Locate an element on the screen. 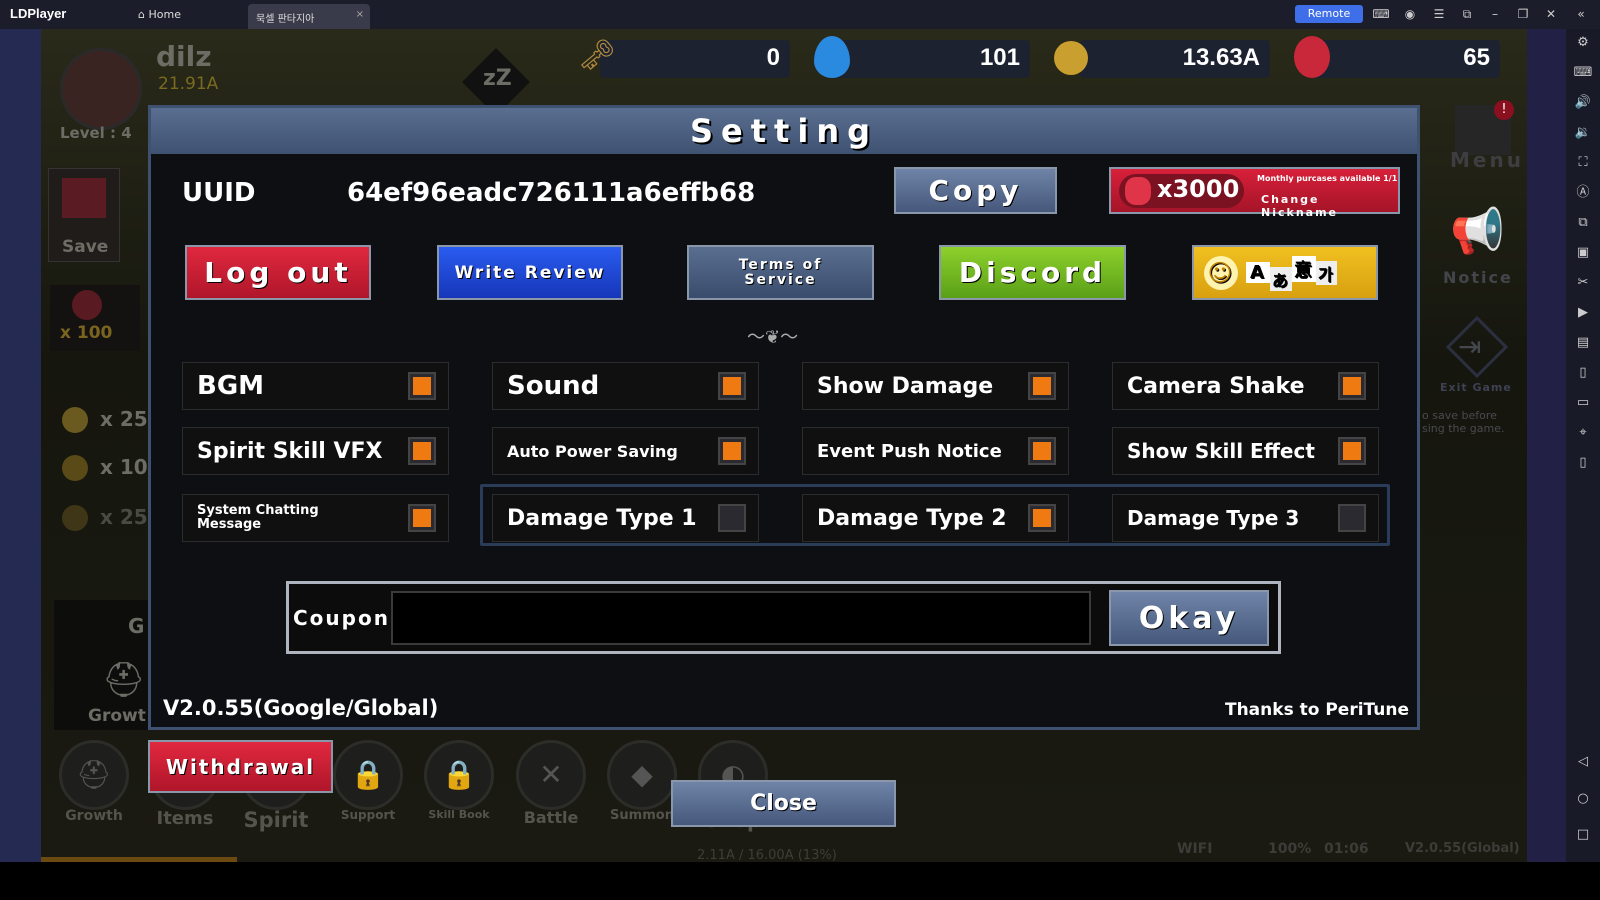  save-label: Save is located at coordinates (85, 247).